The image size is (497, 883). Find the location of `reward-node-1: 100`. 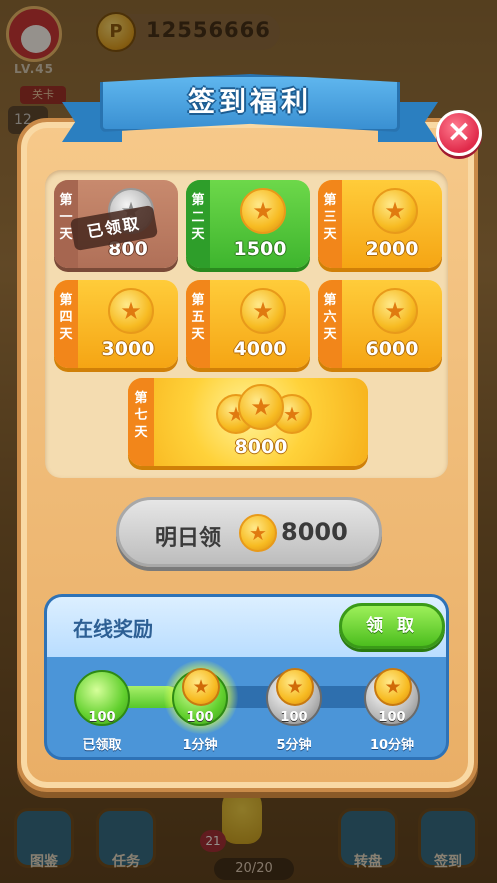

reward-node-1: 100 is located at coordinates (102, 698).